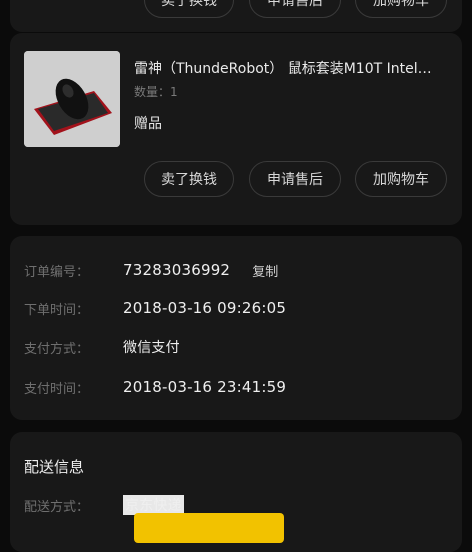 Image resolution: width=472 pixels, height=552 pixels. I want to click on product-quantity: 数量：1, so click(156, 92).